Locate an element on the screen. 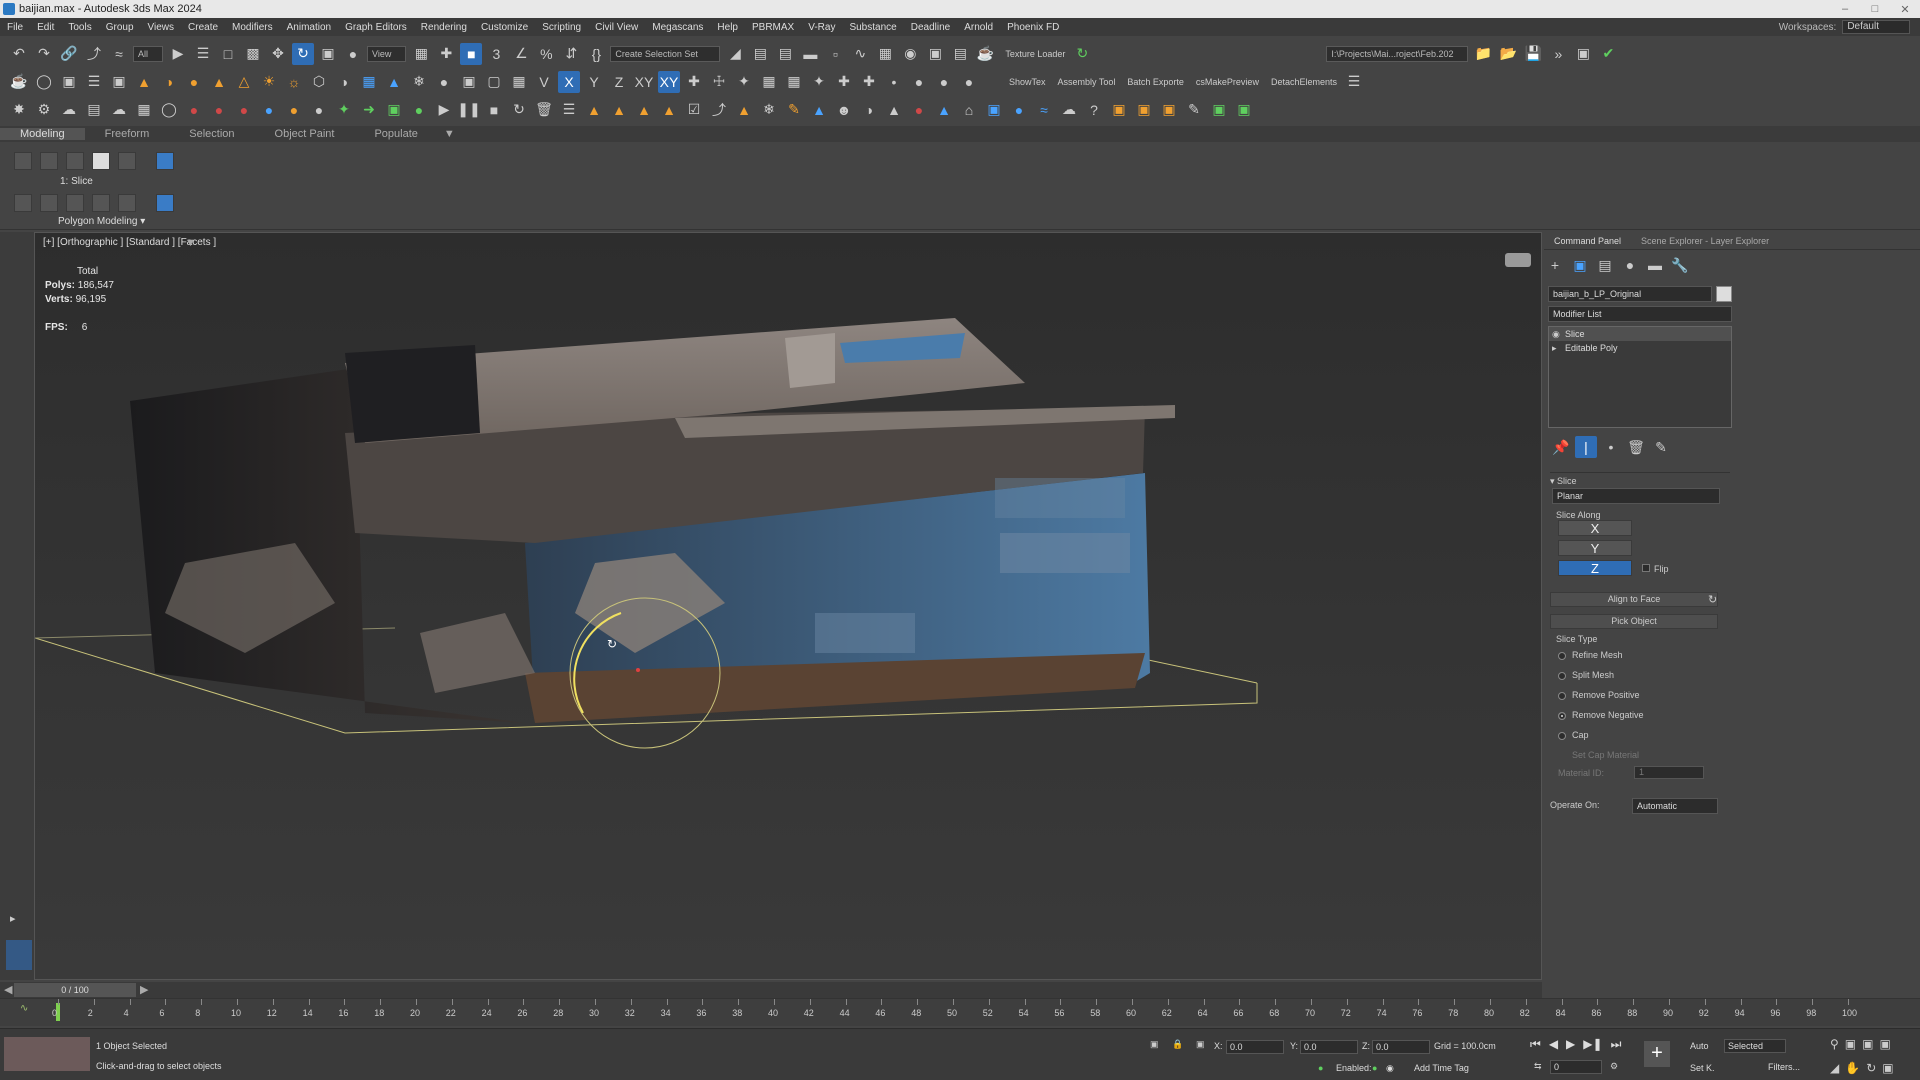  curve-editor-toggle-icon: ∿ is located at coordinates (24, 1008).